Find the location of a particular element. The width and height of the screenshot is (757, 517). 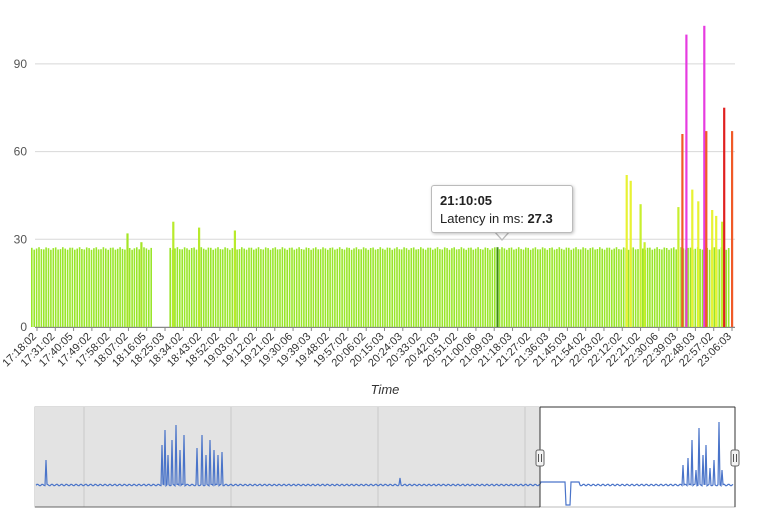

tooltip-label: Latency in ms: is located at coordinates (484, 218).